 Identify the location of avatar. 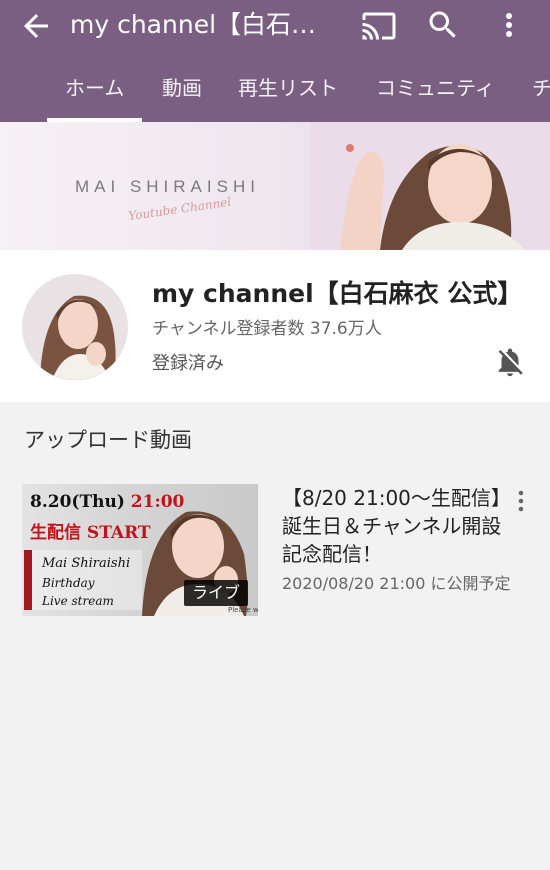
(75, 327).